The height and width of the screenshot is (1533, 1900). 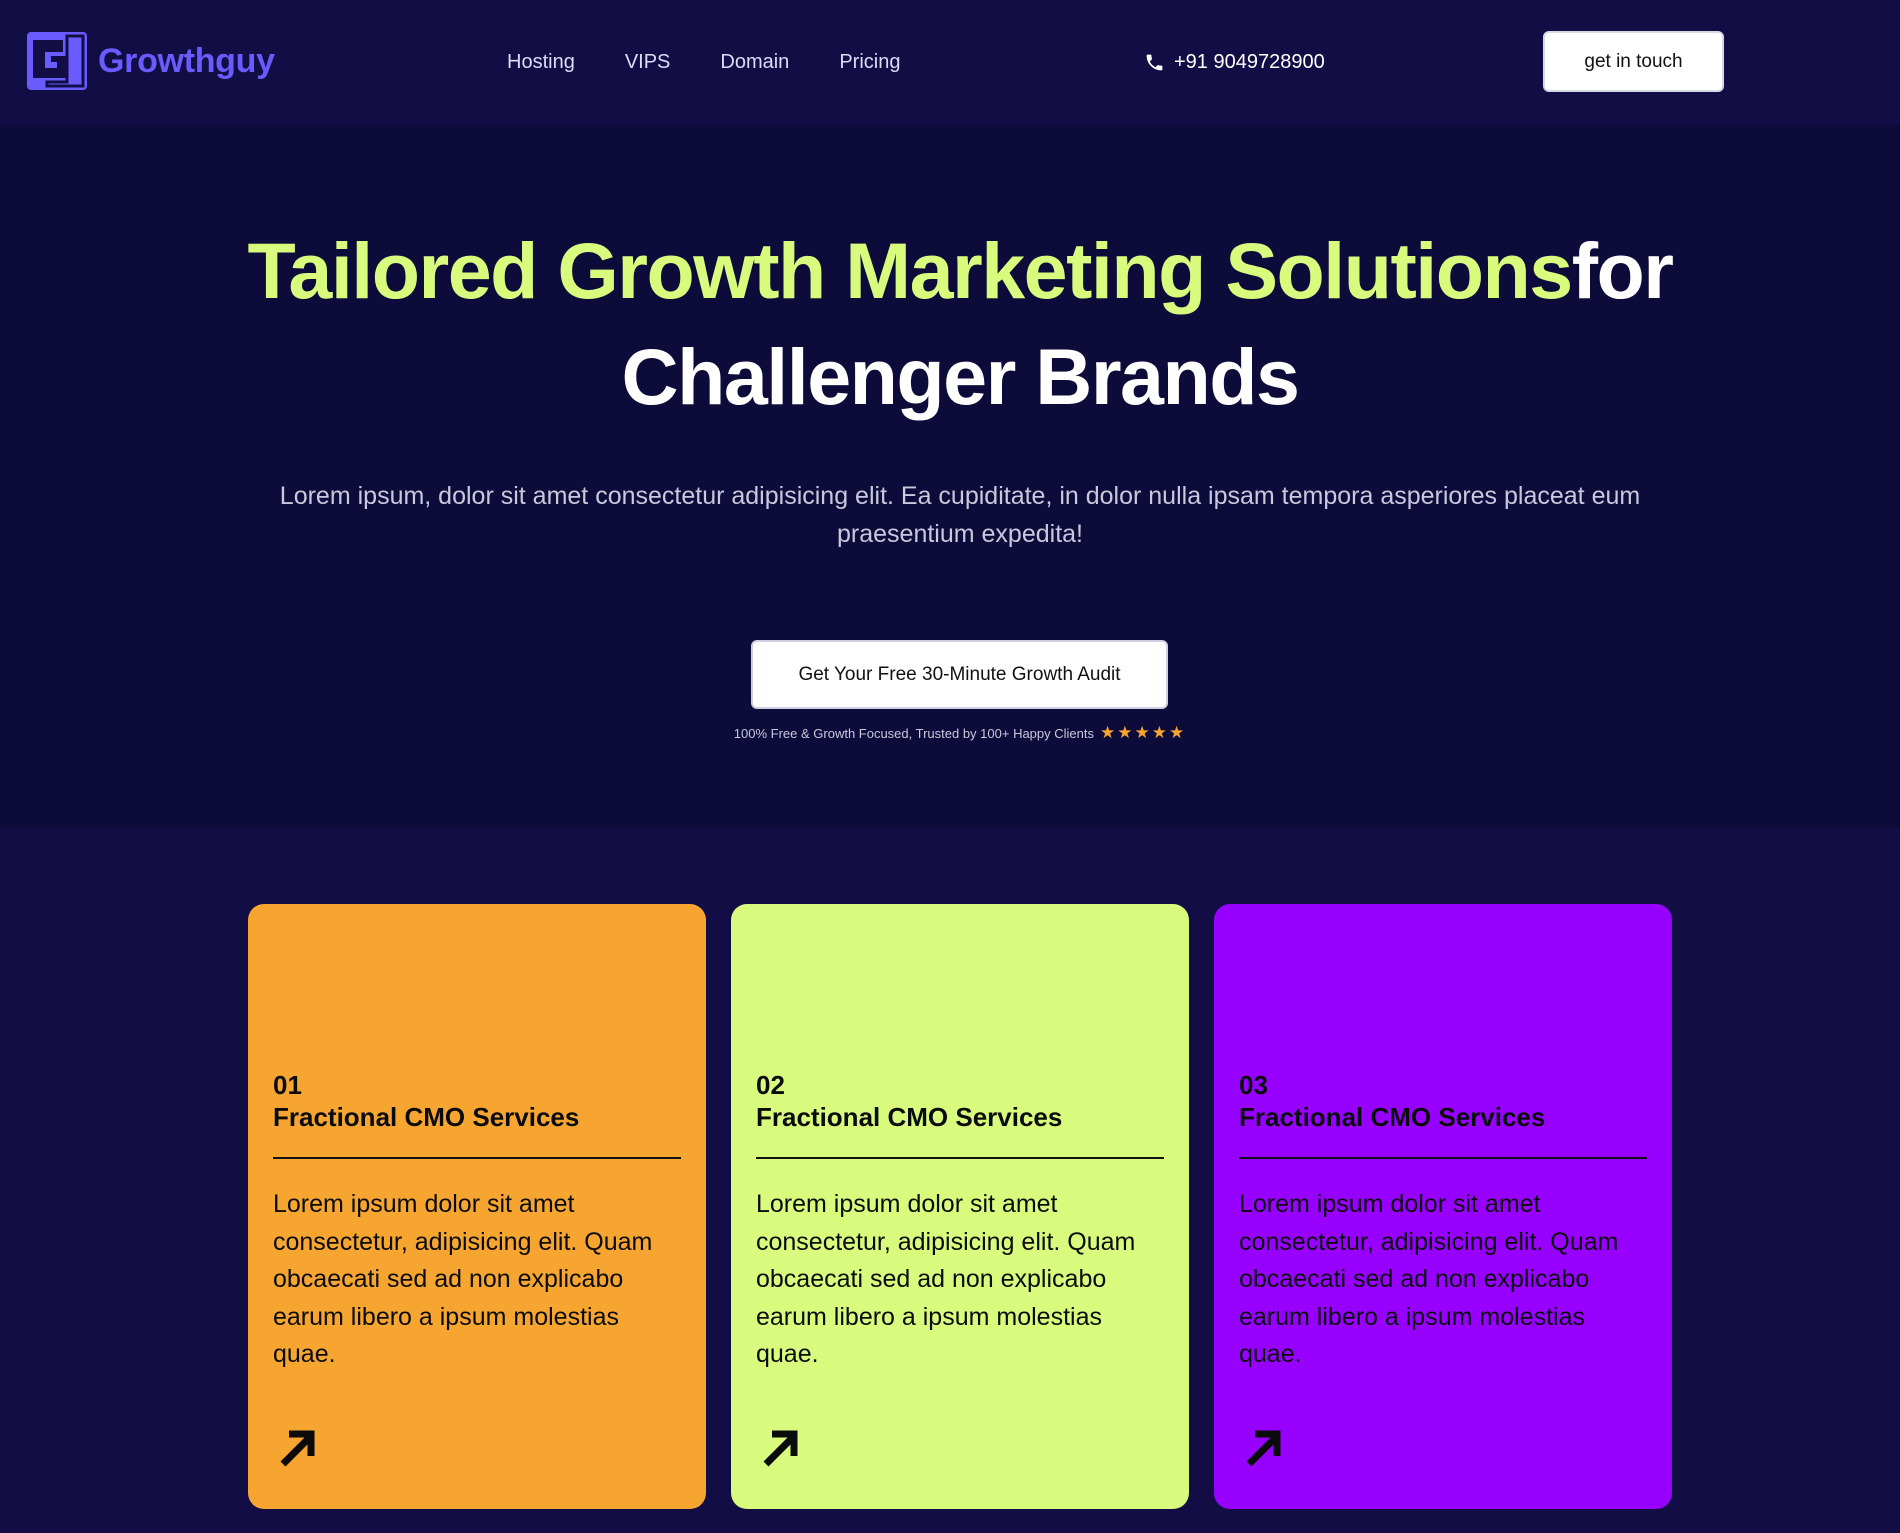 What do you see at coordinates (1253, 1085) in the screenshot?
I see `card-number: 03` at bounding box center [1253, 1085].